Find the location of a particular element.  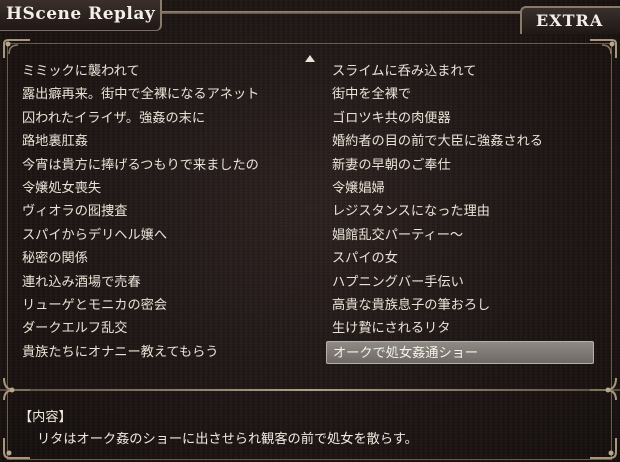

info-divider is located at coordinates (310, 390).